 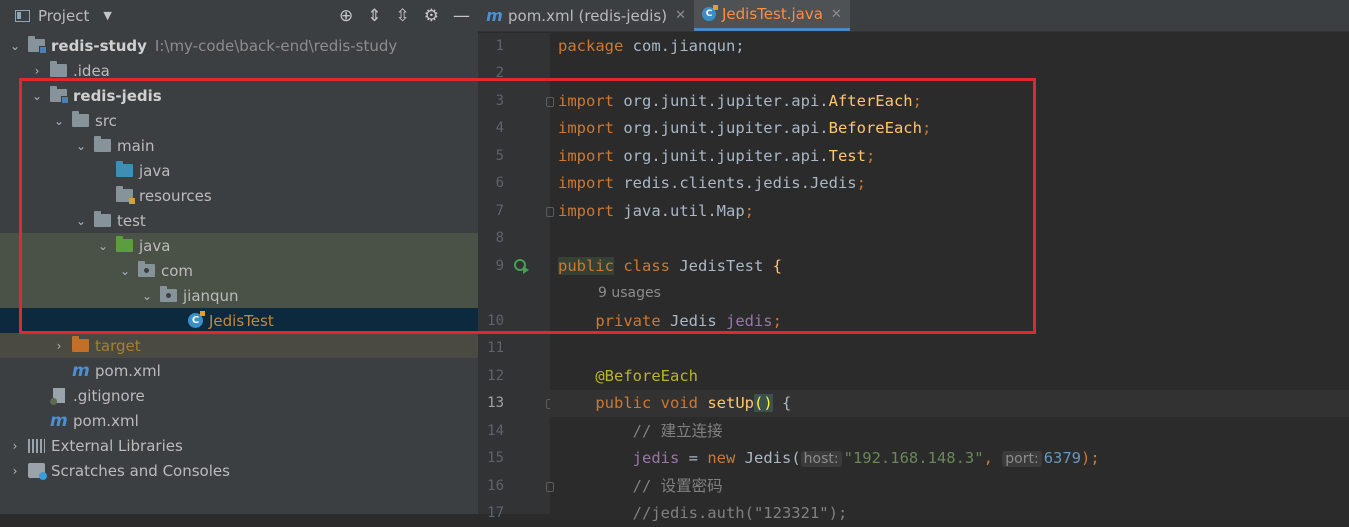 What do you see at coordinates (140, 470) in the screenshot?
I see `tree-item-label: Scratches and Consoles` at bounding box center [140, 470].